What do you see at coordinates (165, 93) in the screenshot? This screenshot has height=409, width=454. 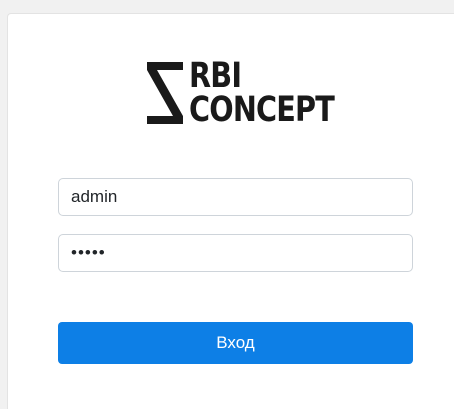 I see `hourglass-logo-icon` at bounding box center [165, 93].